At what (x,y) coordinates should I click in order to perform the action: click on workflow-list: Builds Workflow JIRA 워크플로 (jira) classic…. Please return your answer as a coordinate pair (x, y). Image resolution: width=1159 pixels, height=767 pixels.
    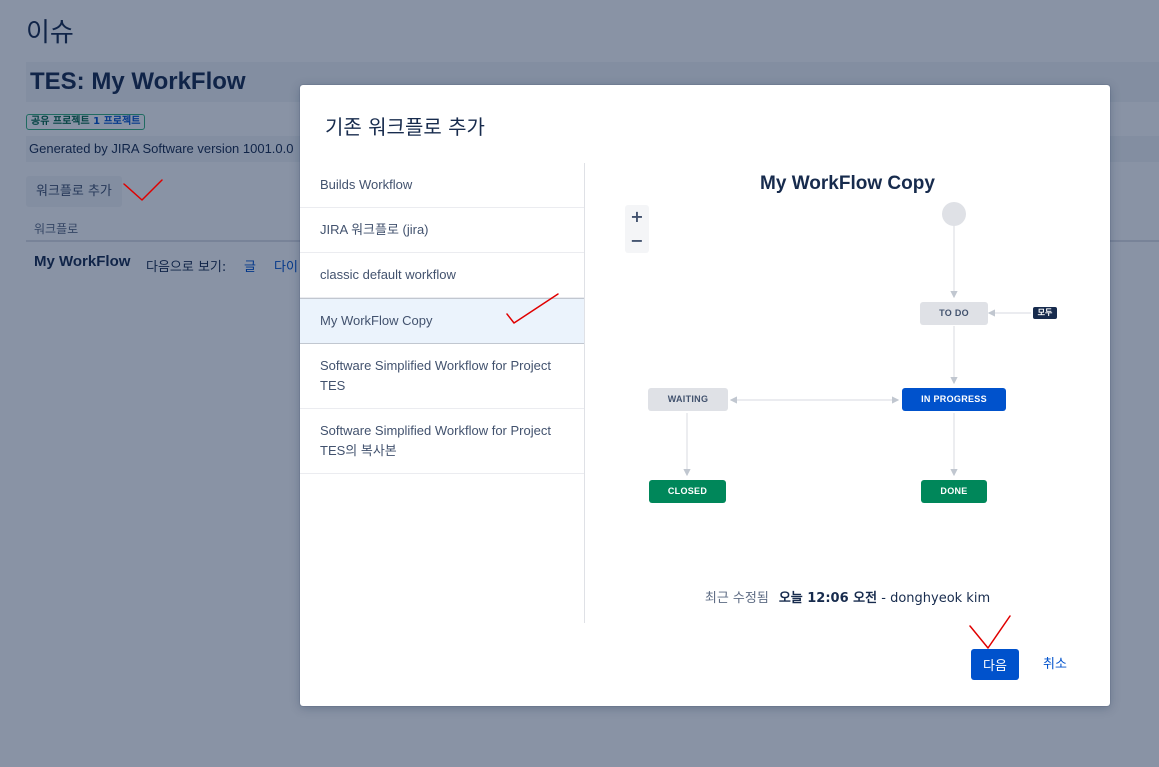
    Looking at the image, I should click on (442, 393).